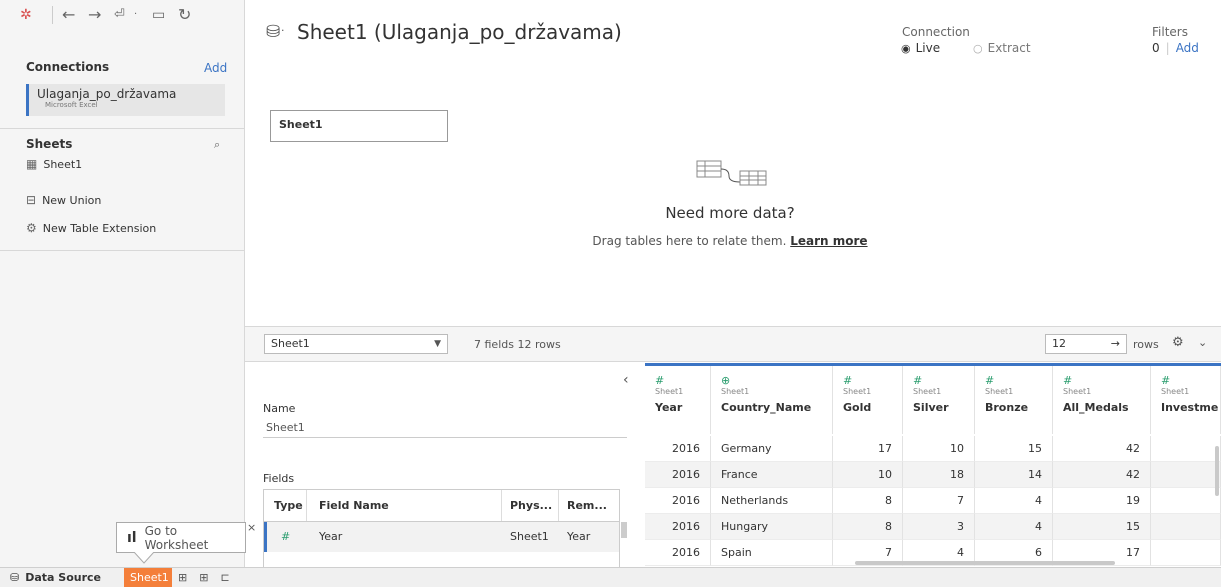 This screenshot has height=587, width=1221. What do you see at coordinates (217, 145) in the screenshot?
I see `search-icon: ⌕` at bounding box center [217, 145].